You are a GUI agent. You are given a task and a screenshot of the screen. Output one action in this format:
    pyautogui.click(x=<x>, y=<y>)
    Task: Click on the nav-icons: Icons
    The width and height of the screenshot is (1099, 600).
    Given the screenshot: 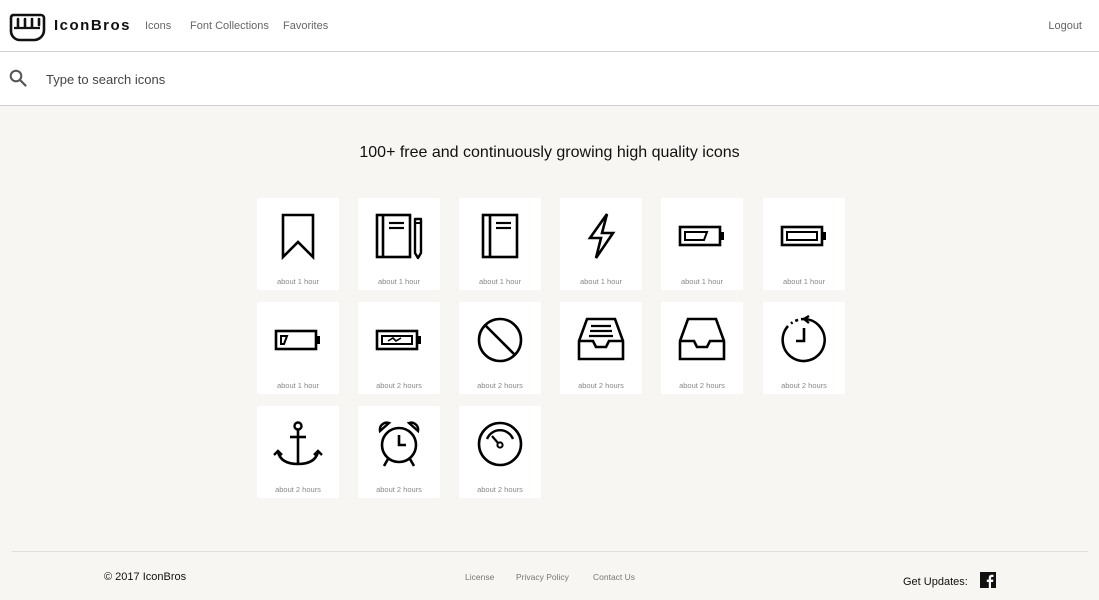 What is the action you would take?
    pyautogui.click(x=158, y=26)
    